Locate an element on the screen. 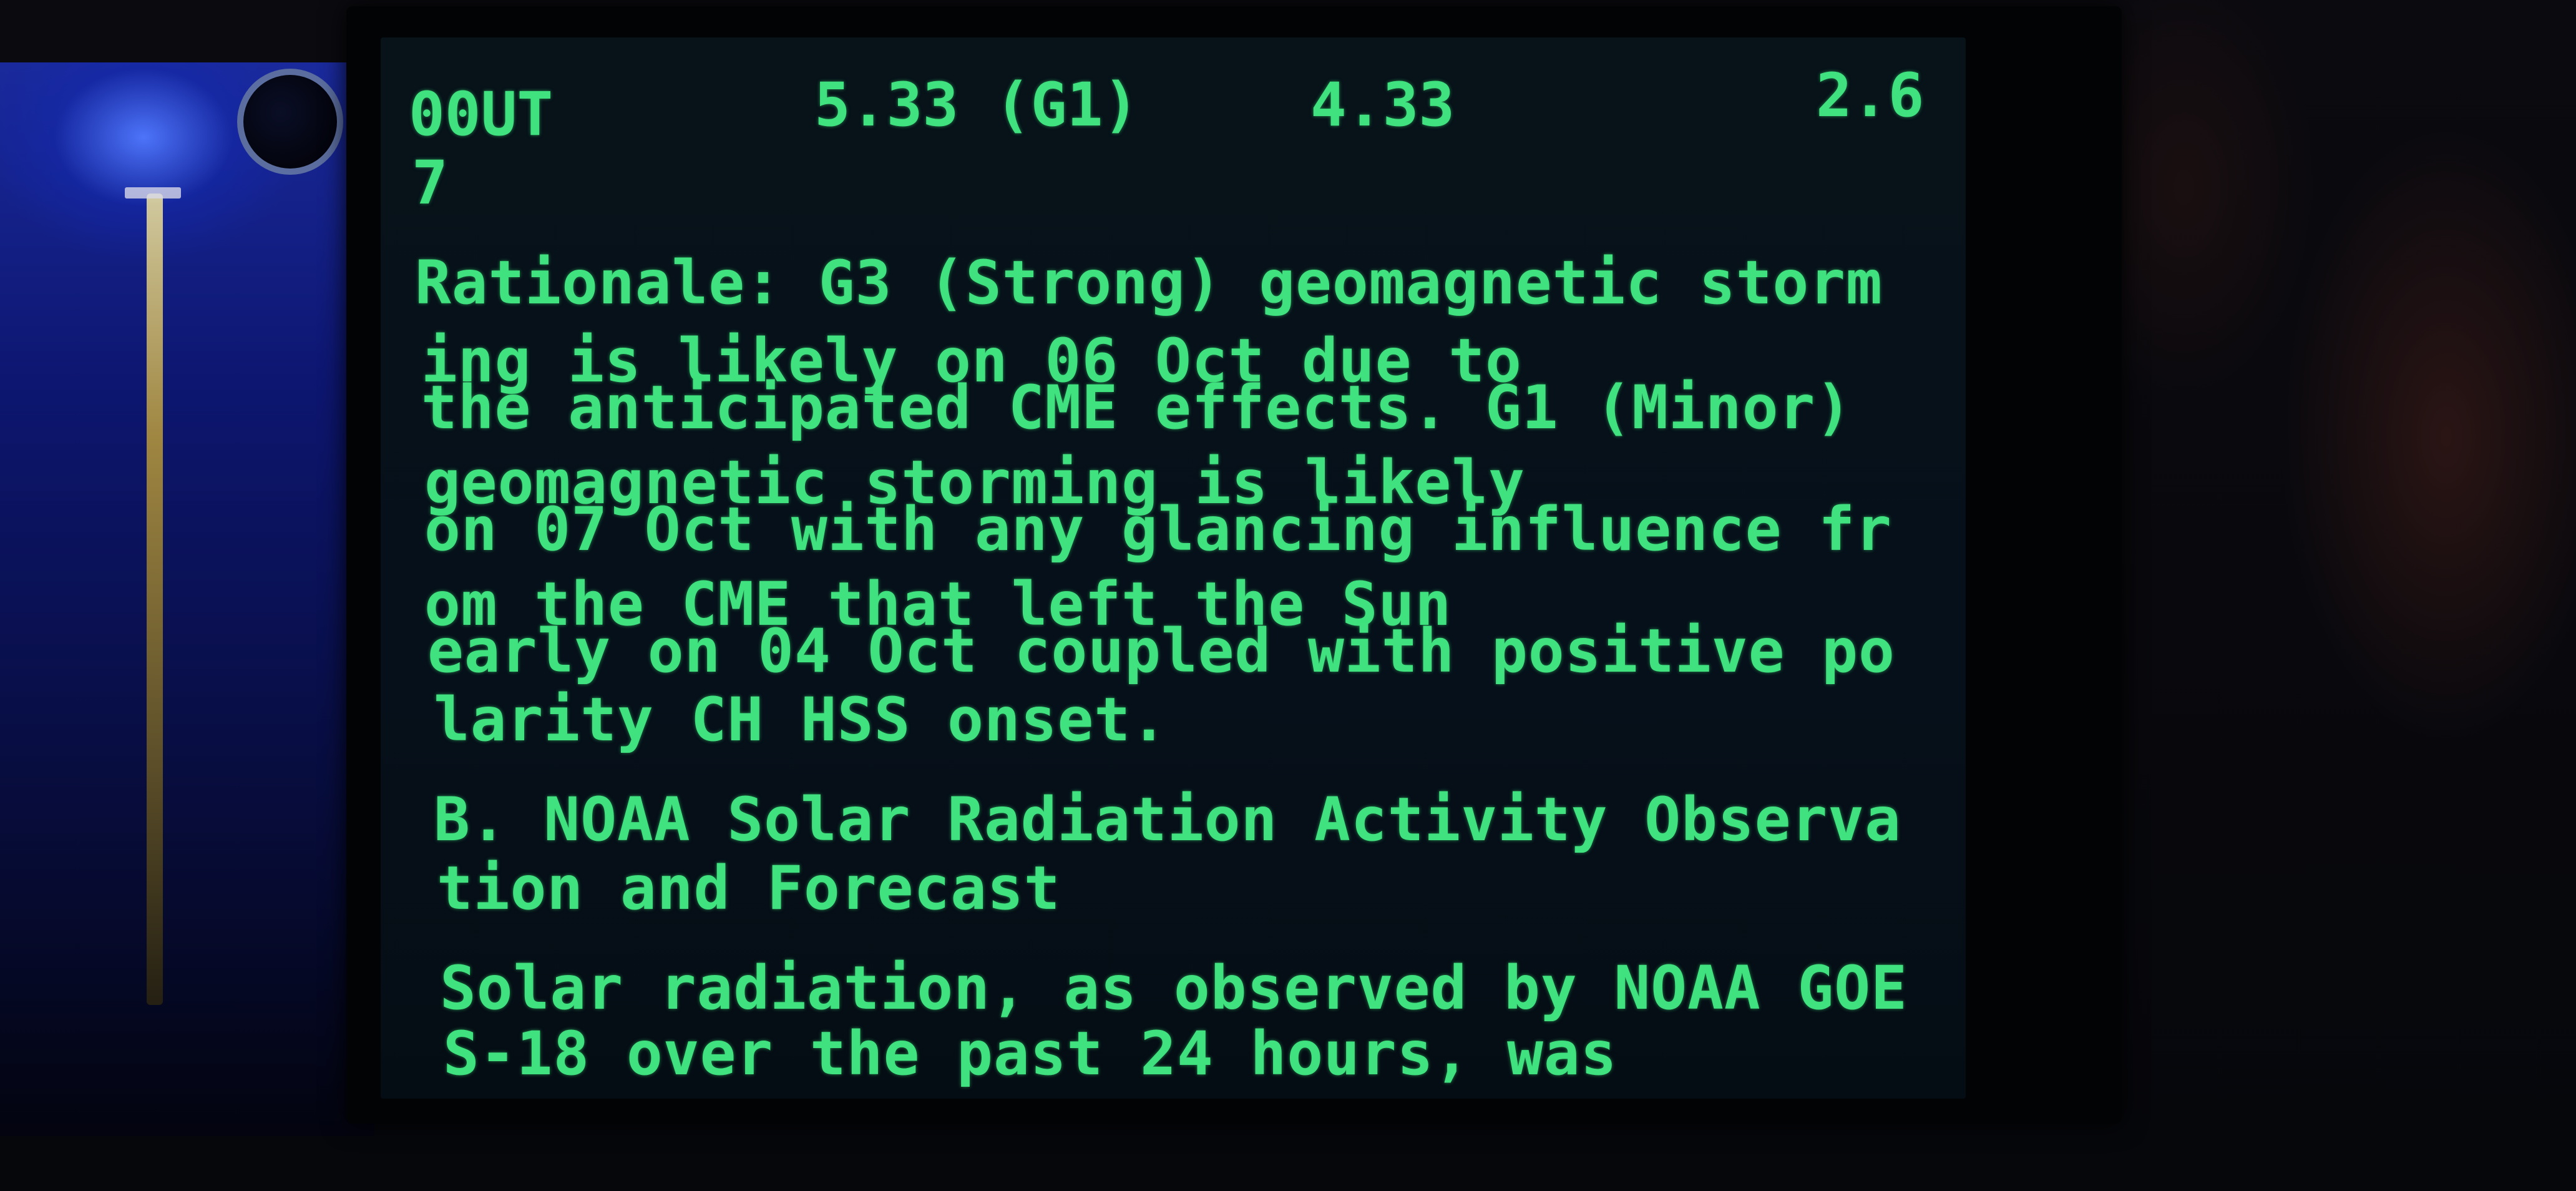 The height and width of the screenshot is (1191, 2576). circuit-board-mounting-hole is located at coordinates (290, 122).